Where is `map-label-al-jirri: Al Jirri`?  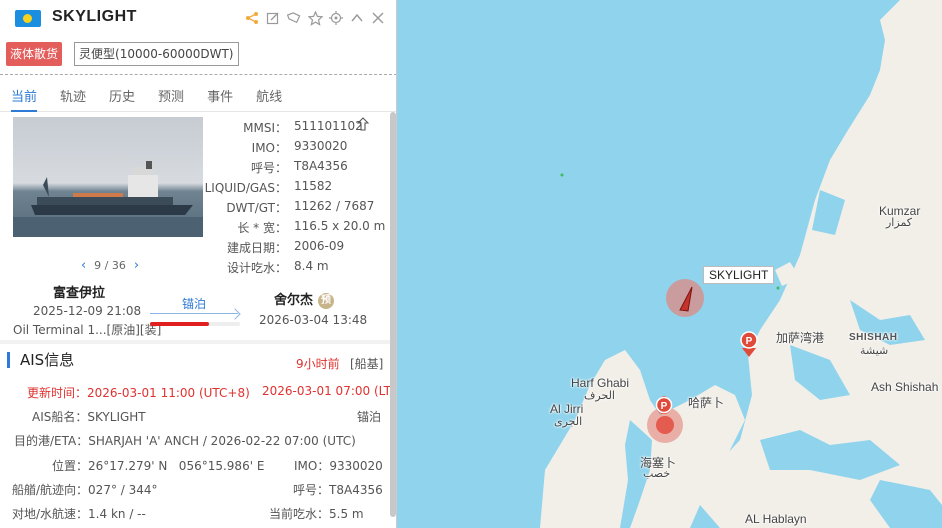
map-label-al-jirri: Al Jirri is located at coordinates (567, 409).